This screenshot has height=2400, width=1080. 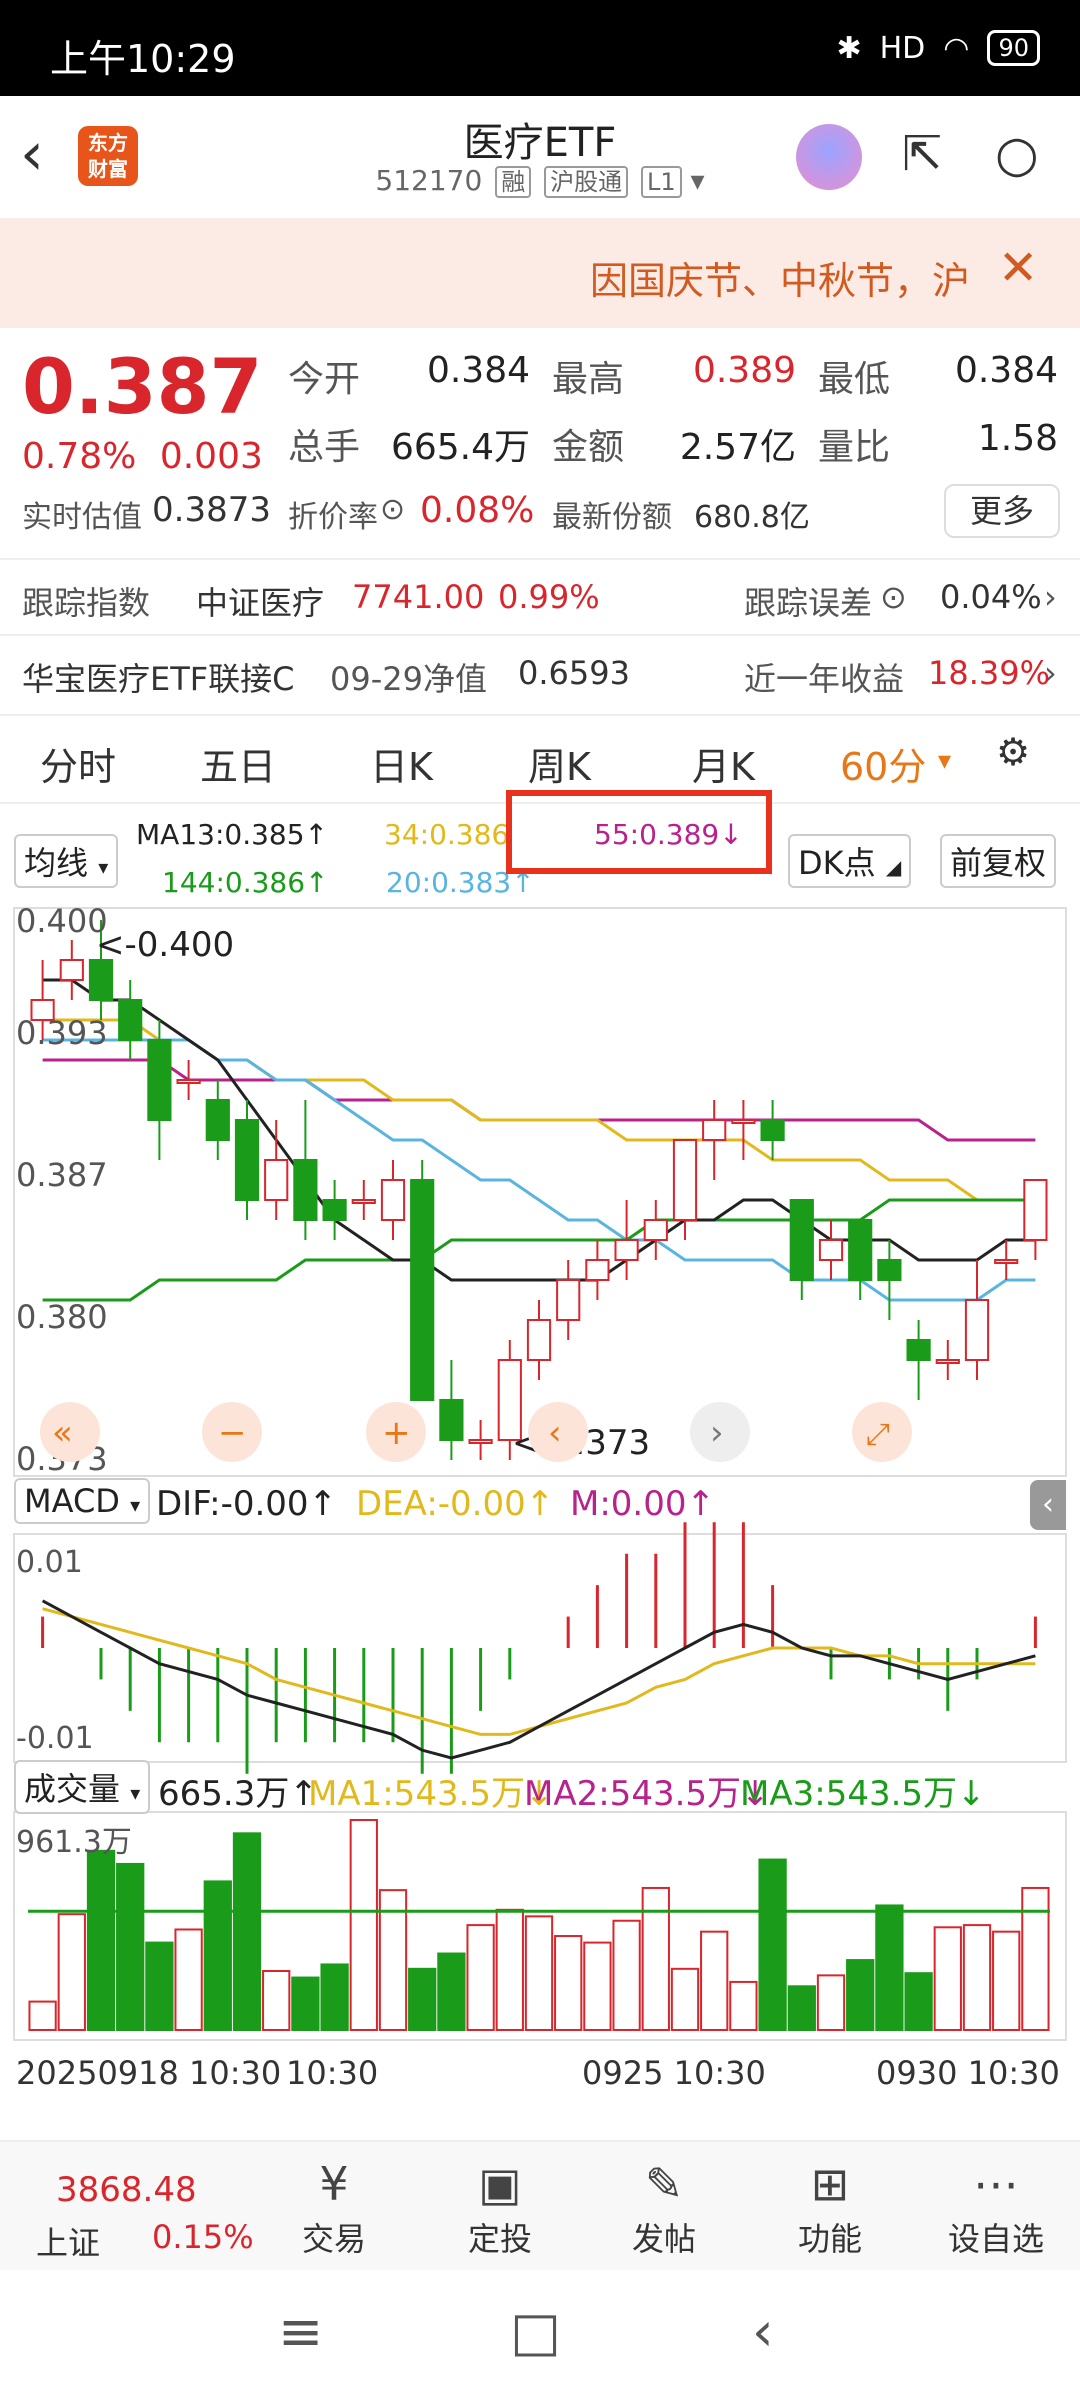 I want to click on menu-icon: ≡, so click(x=300, y=2331).